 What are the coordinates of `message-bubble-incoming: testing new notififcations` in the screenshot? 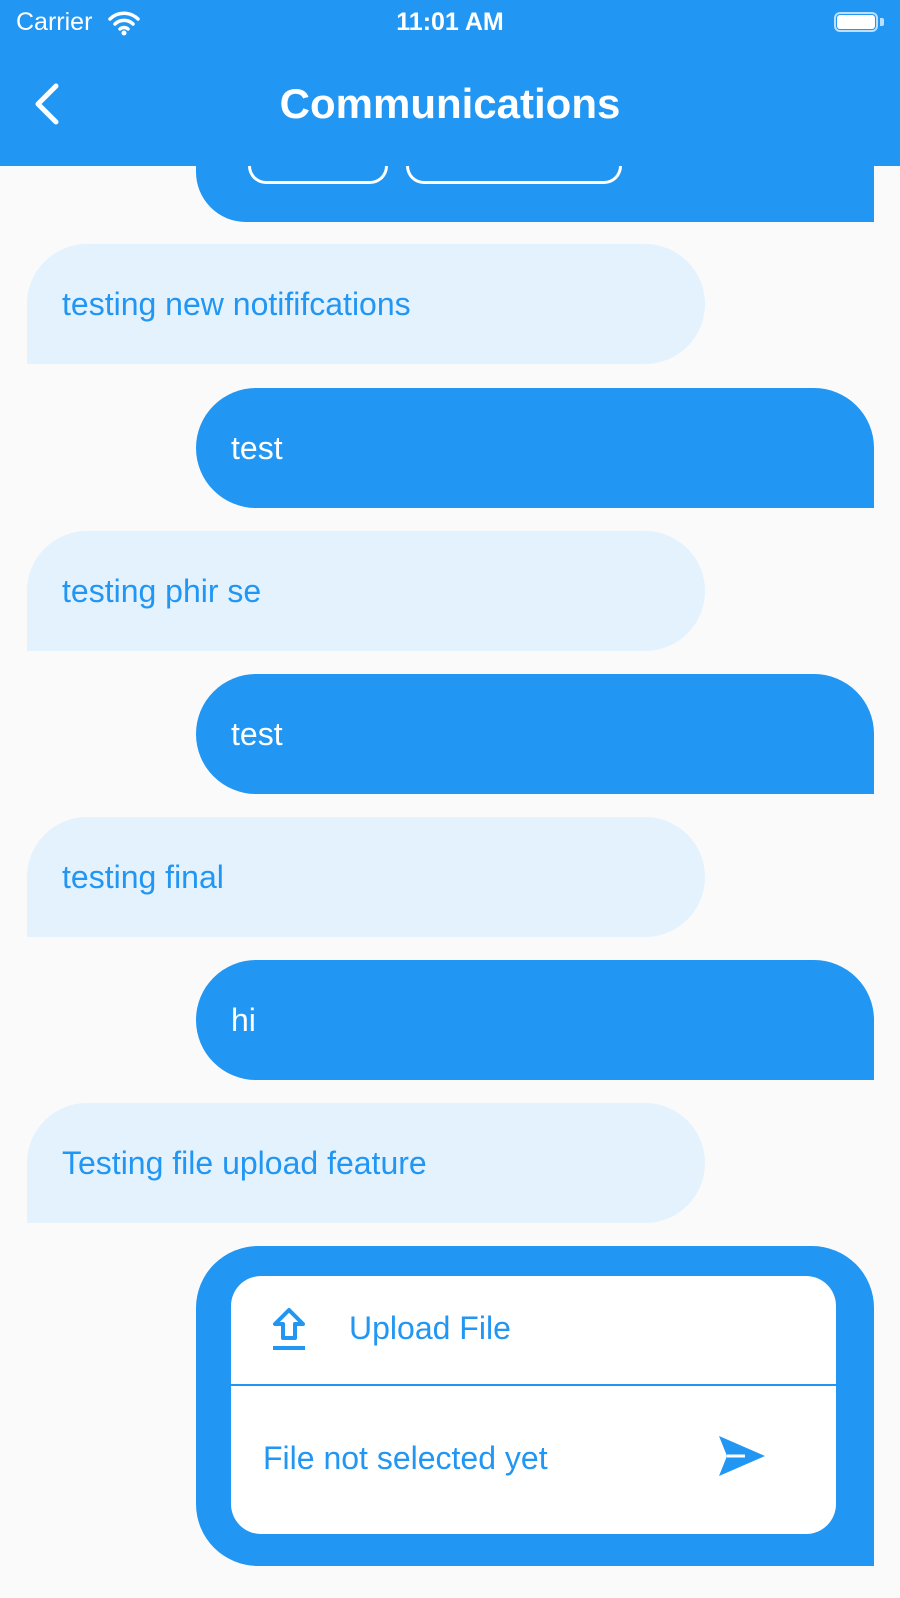 It's located at (366, 304).